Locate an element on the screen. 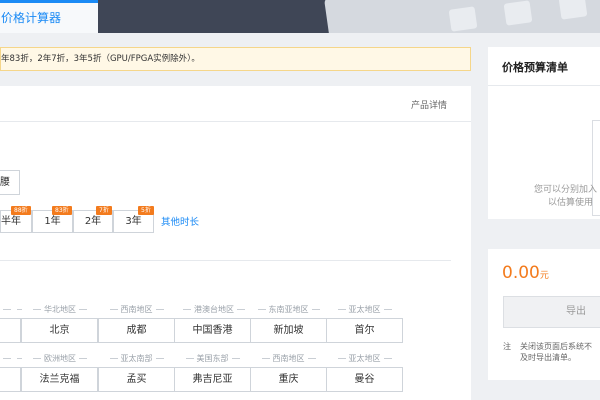 The image size is (600, 400). region-option-label: 孟买 is located at coordinates (136, 379).